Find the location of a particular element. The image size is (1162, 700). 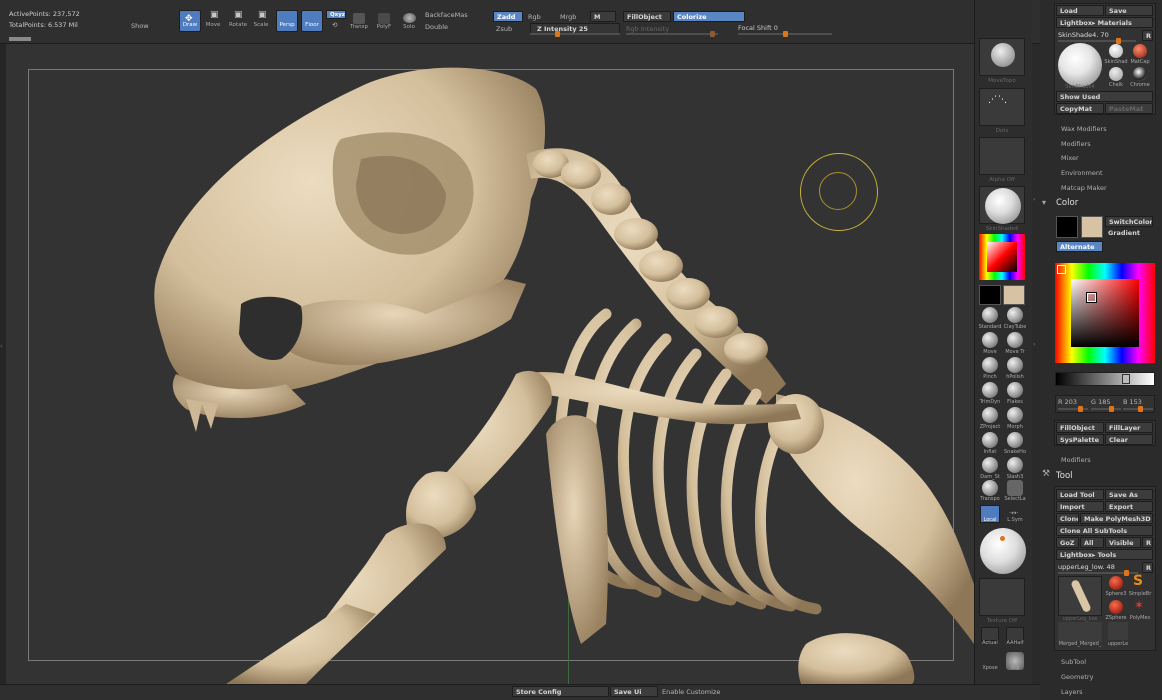

transp-icon is located at coordinates (359, 18).